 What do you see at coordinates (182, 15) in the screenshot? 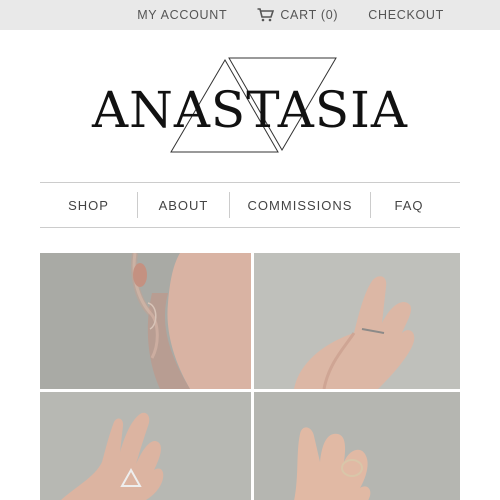
I see `my-account-link: MY ACCOUNT` at bounding box center [182, 15].